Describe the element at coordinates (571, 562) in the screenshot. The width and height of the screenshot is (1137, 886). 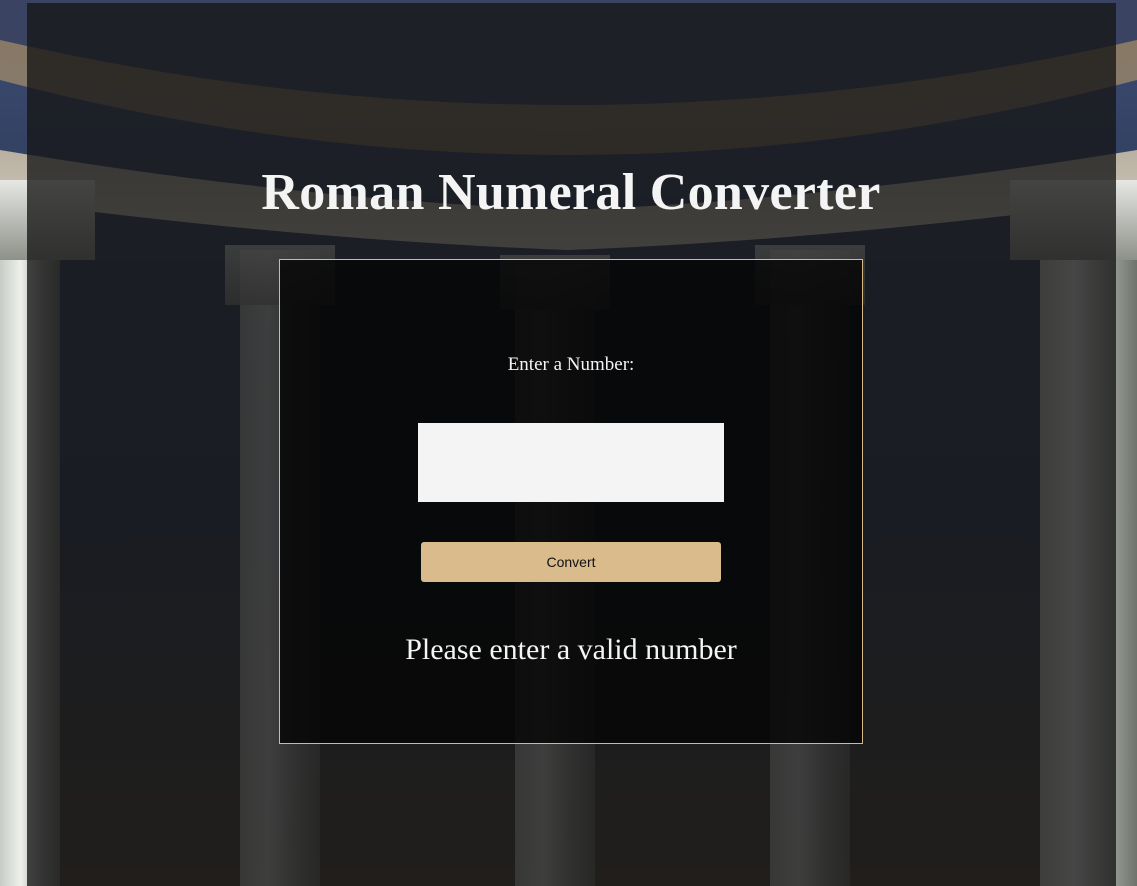
I see `convert-button: Convert` at that location.